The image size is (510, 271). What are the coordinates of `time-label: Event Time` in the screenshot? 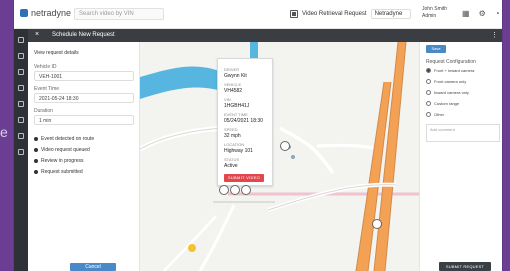 It's located at (47, 89).